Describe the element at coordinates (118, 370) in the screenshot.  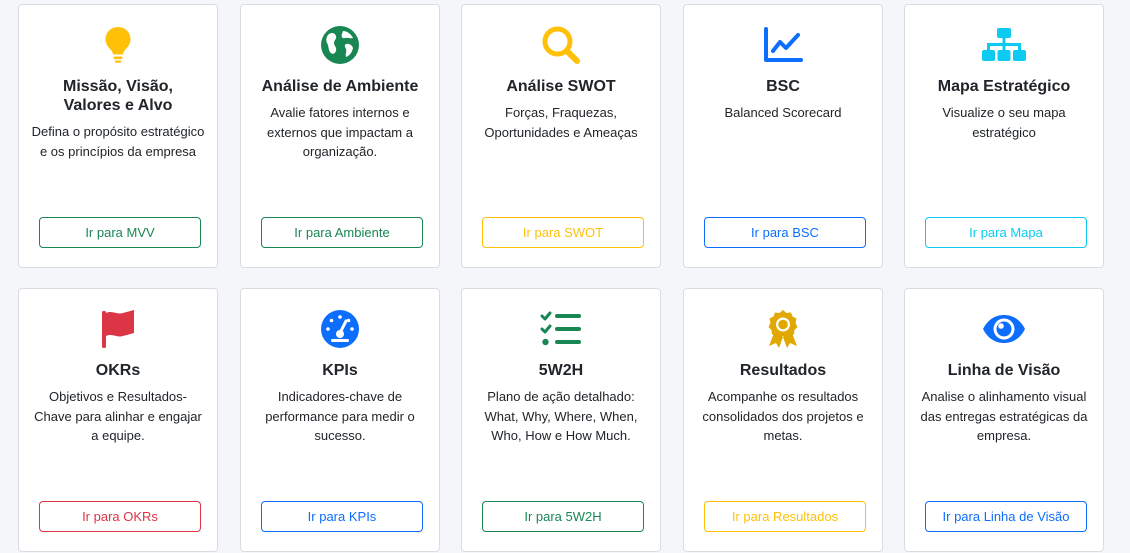
I see `card-title: OKRs` at that location.